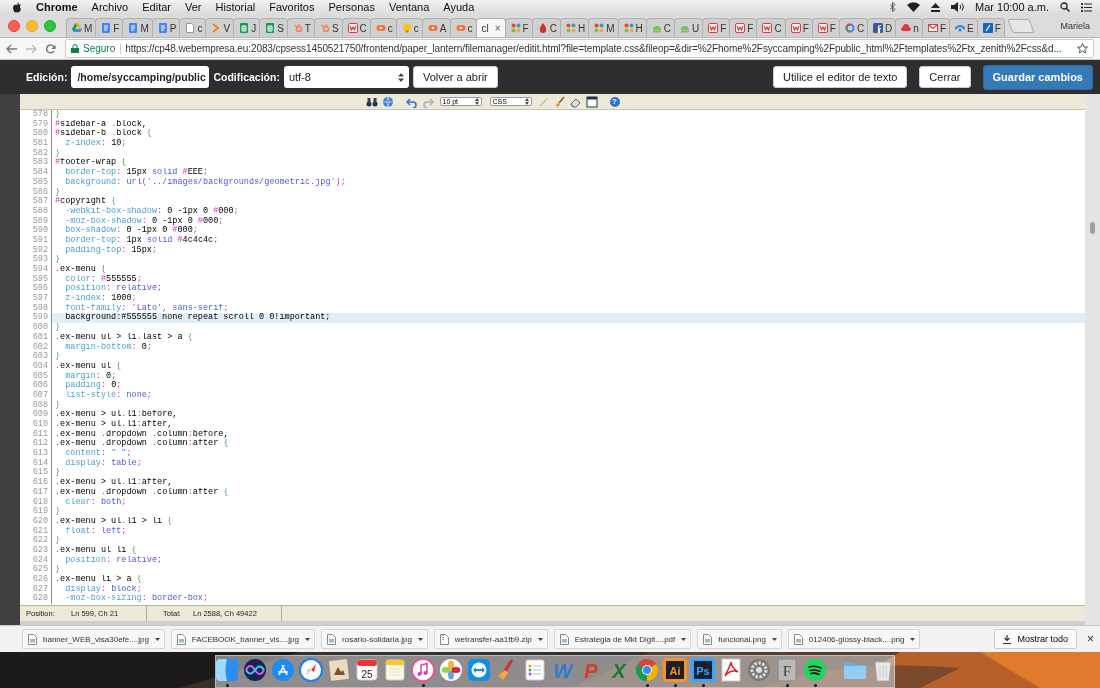 This screenshot has height=688, width=1100. What do you see at coordinates (339, 670) in the screenshot?
I see `photo-icon` at bounding box center [339, 670].